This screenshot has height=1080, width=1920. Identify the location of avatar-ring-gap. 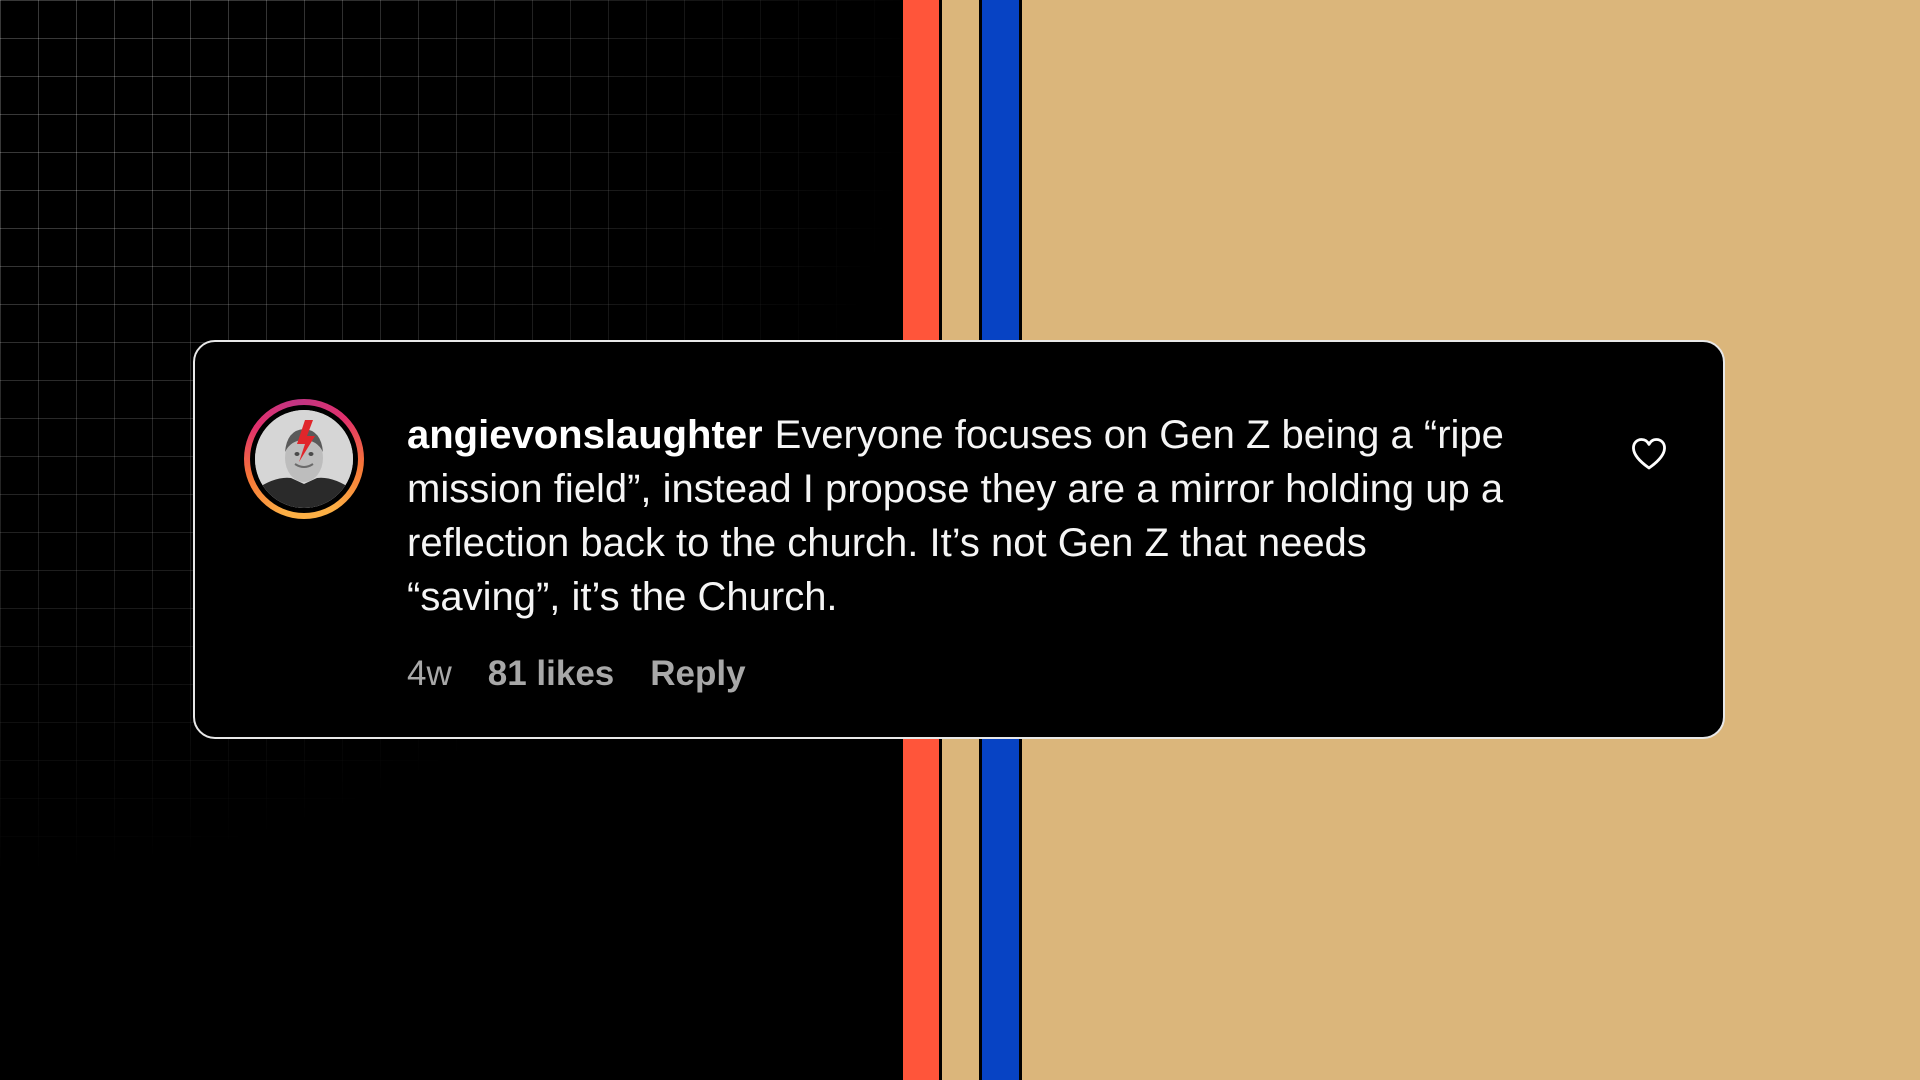
(304, 459).